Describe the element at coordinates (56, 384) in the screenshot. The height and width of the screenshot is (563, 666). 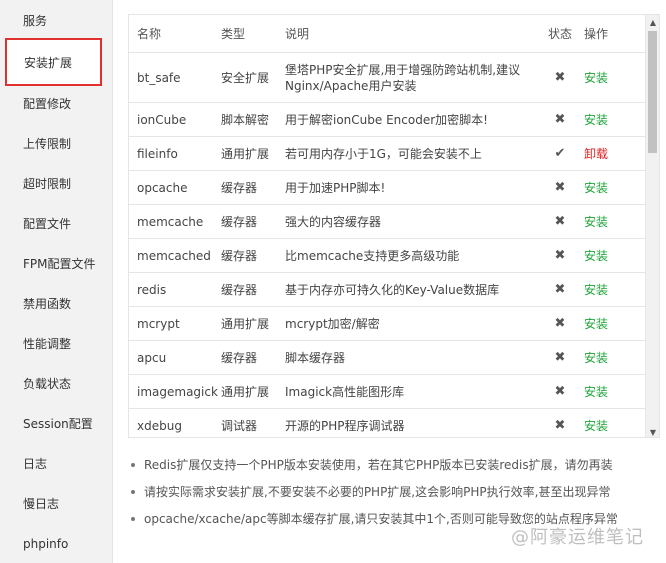
I see `sidebar-item-load-status: 负载状态` at that location.